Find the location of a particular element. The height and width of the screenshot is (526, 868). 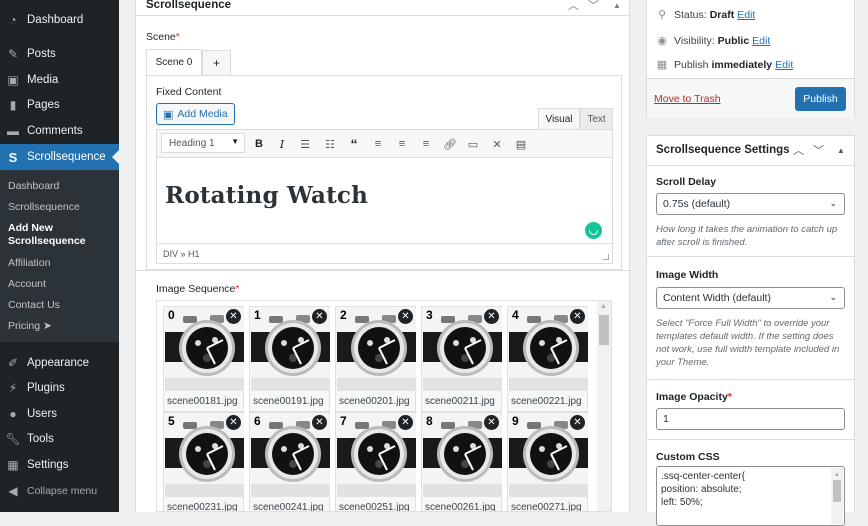

editor-toolbar: Heading 1 ▼ B I ☰ ☷ “ ≡ ≡ ≡ 🔗︎ ▭ ✕ ▤ is located at coordinates (384, 144).